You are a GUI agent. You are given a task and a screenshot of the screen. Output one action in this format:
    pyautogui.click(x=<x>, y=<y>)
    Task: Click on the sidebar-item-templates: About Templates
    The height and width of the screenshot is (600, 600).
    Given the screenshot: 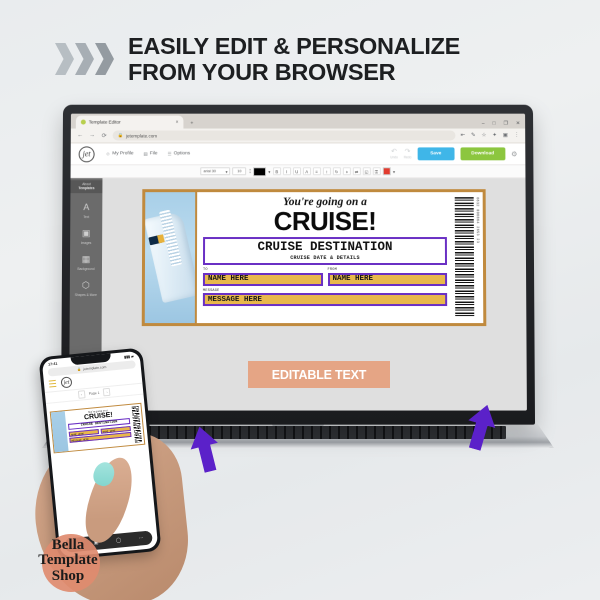 What is the action you would take?
    pyautogui.click(x=86, y=187)
    